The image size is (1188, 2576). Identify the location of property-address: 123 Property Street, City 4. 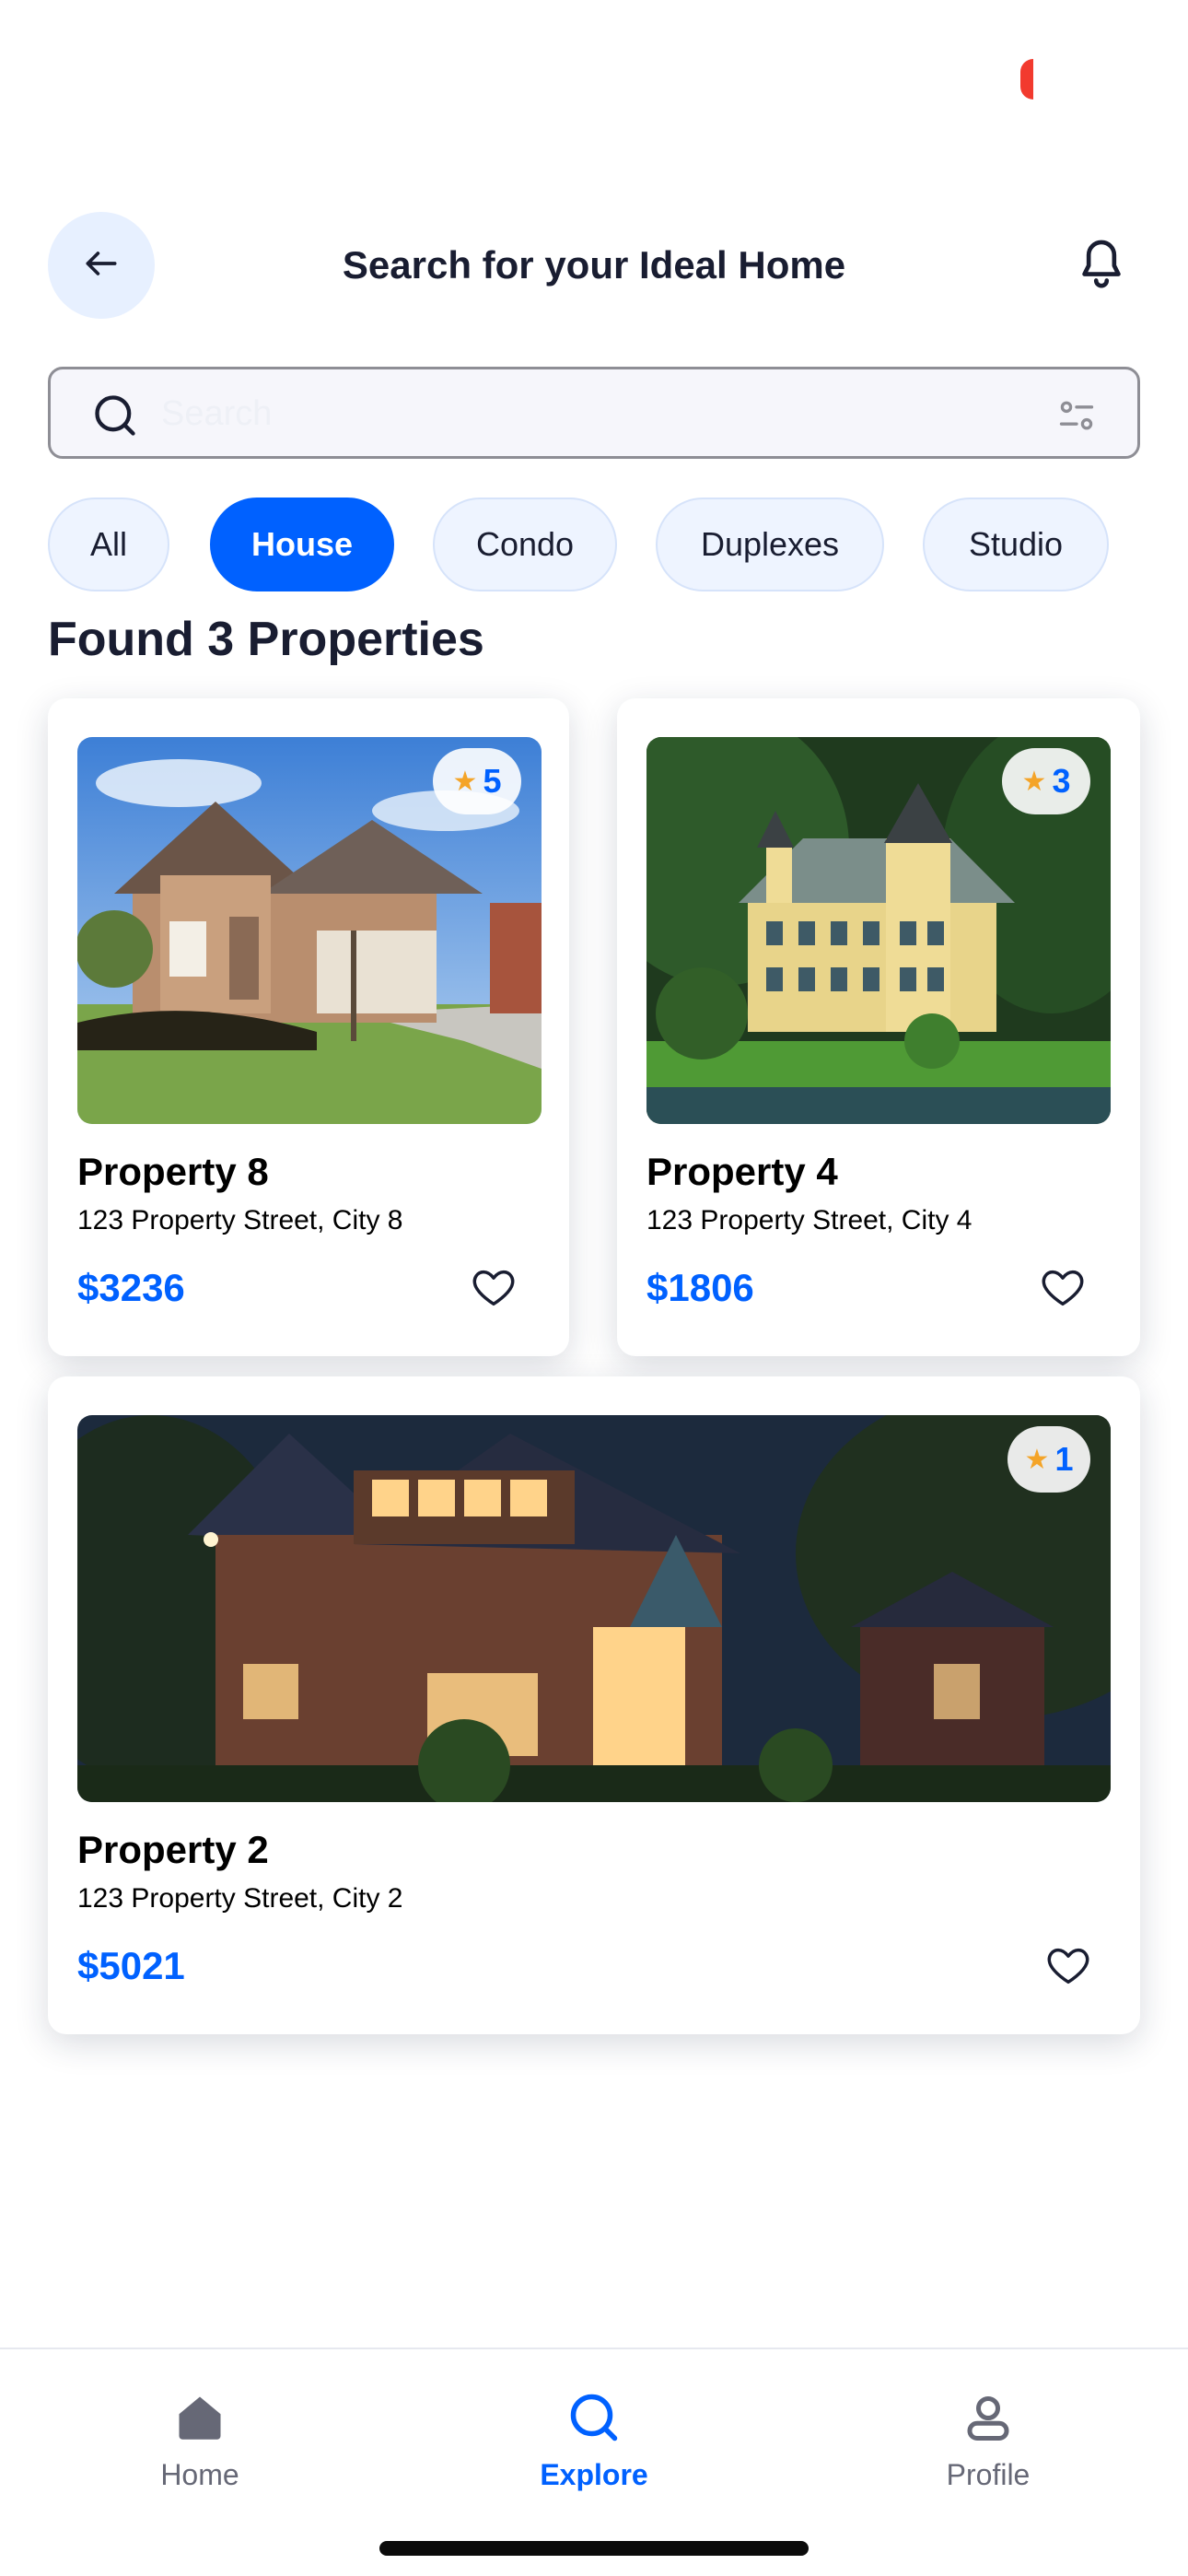
(809, 1220).